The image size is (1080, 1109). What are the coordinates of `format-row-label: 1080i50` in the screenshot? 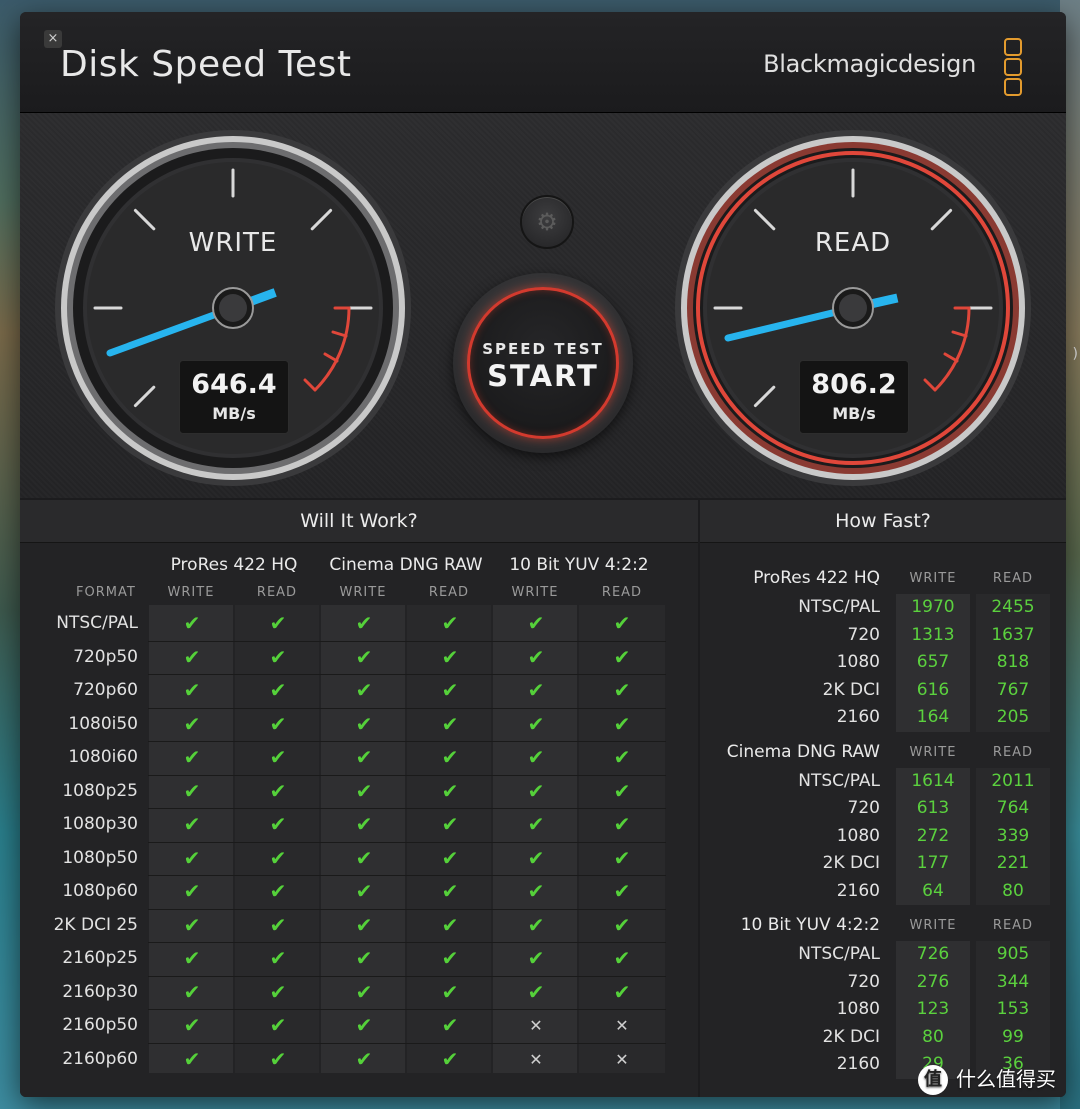 It's located at (103, 723).